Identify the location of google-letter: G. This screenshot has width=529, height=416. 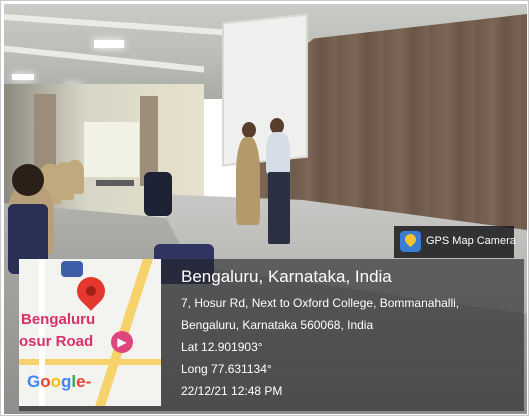
(34, 381).